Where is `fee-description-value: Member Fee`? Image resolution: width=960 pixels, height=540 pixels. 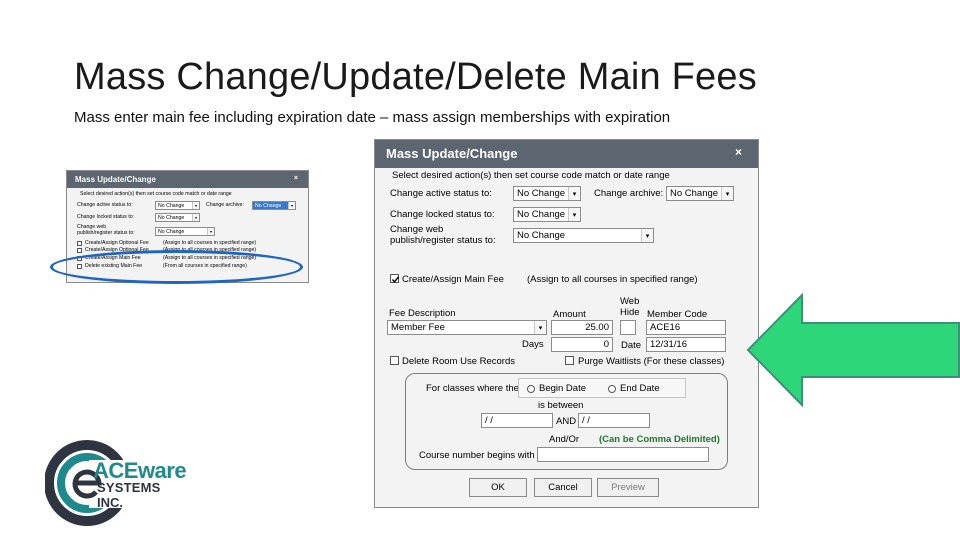
fee-description-value: Member Fee is located at coordinates (418, 327).